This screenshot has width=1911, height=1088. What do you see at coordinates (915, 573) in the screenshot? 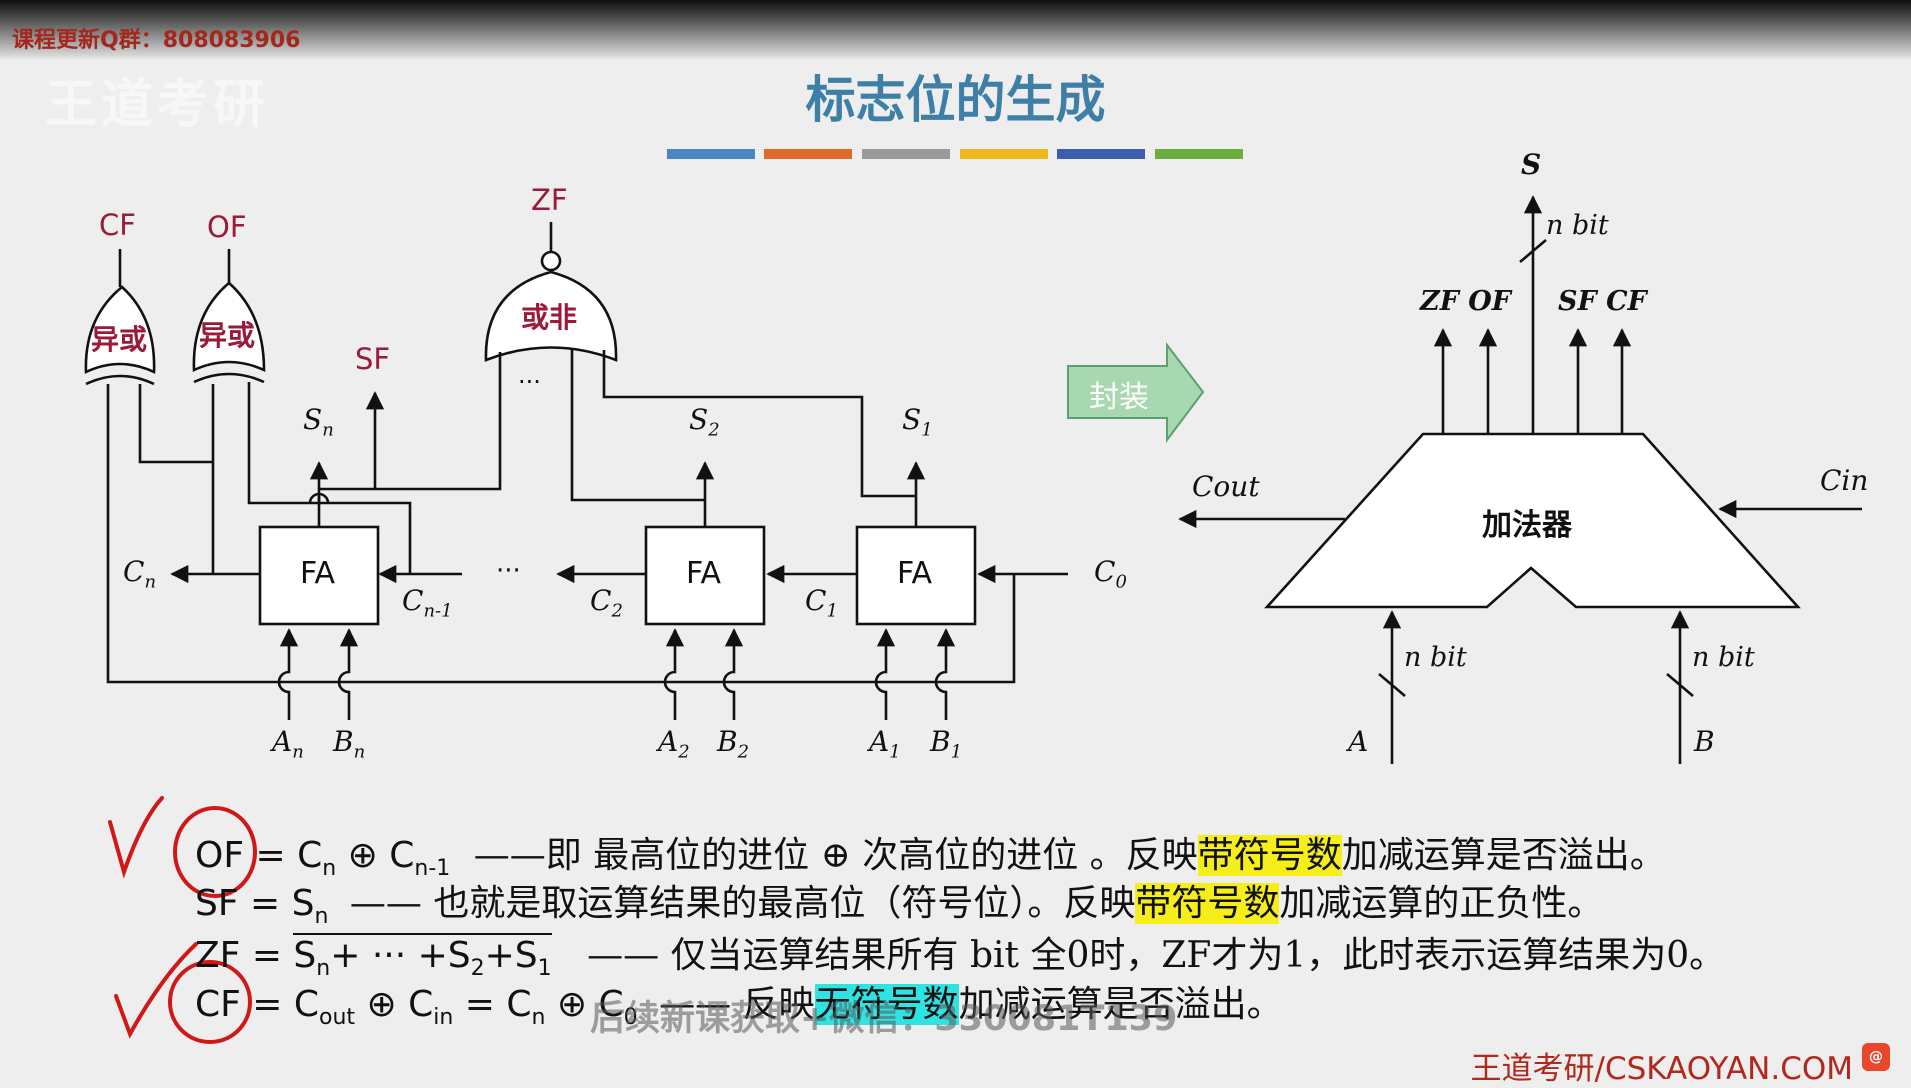
I see `fa-1-label: FA` at bounding box center [915, 573].